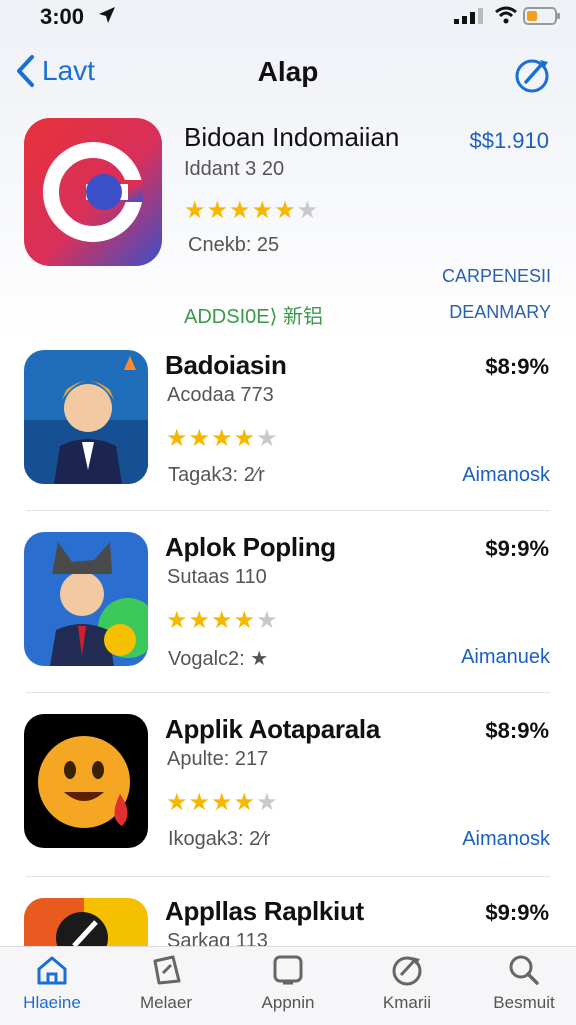 This screenshot has width=576, height=1025. What do you see at coordinates (509, 141) in the screenshot?
I see `featured-price-button: $$1.910` at bounding box center [509, 141].